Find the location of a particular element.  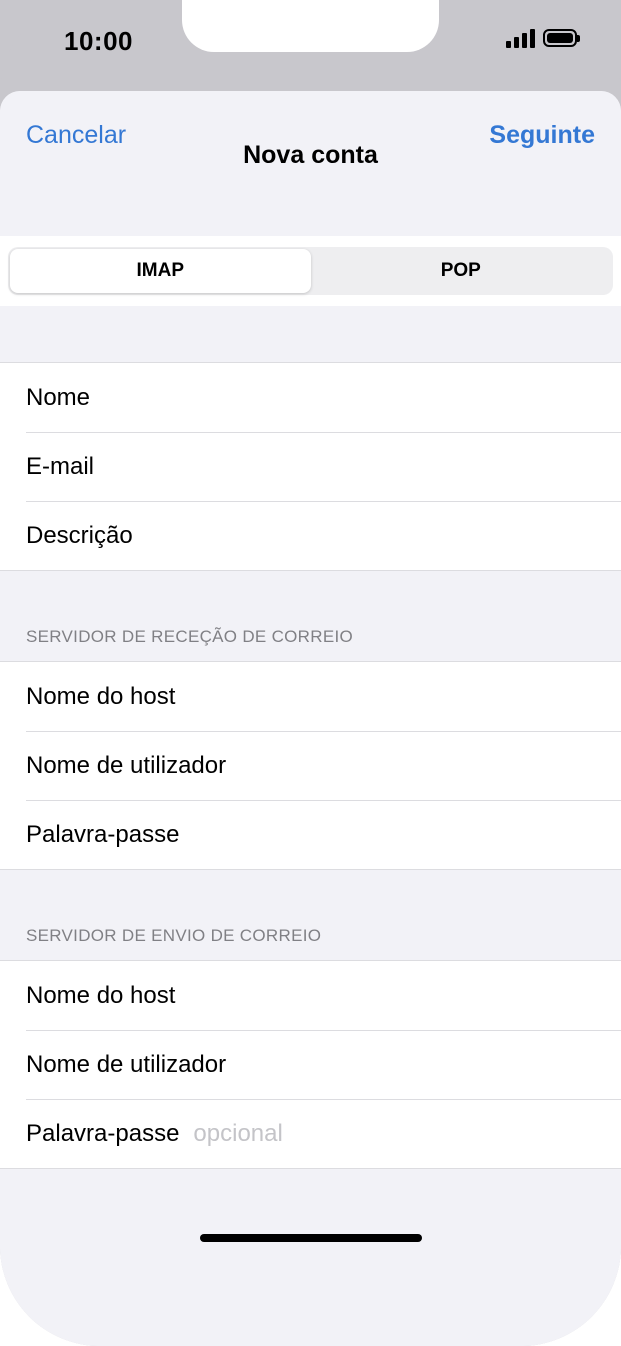

email-label: E-mail is located at coordinates (60, 466).